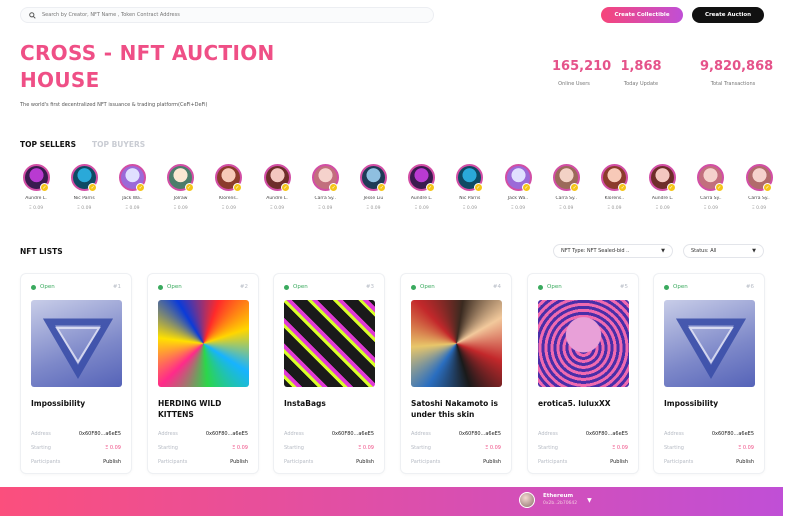 The height and width of the screenshot is (522, 793). Describe the element at coordinates (232, 15) in the screenshot. I see `search-input` at that location.